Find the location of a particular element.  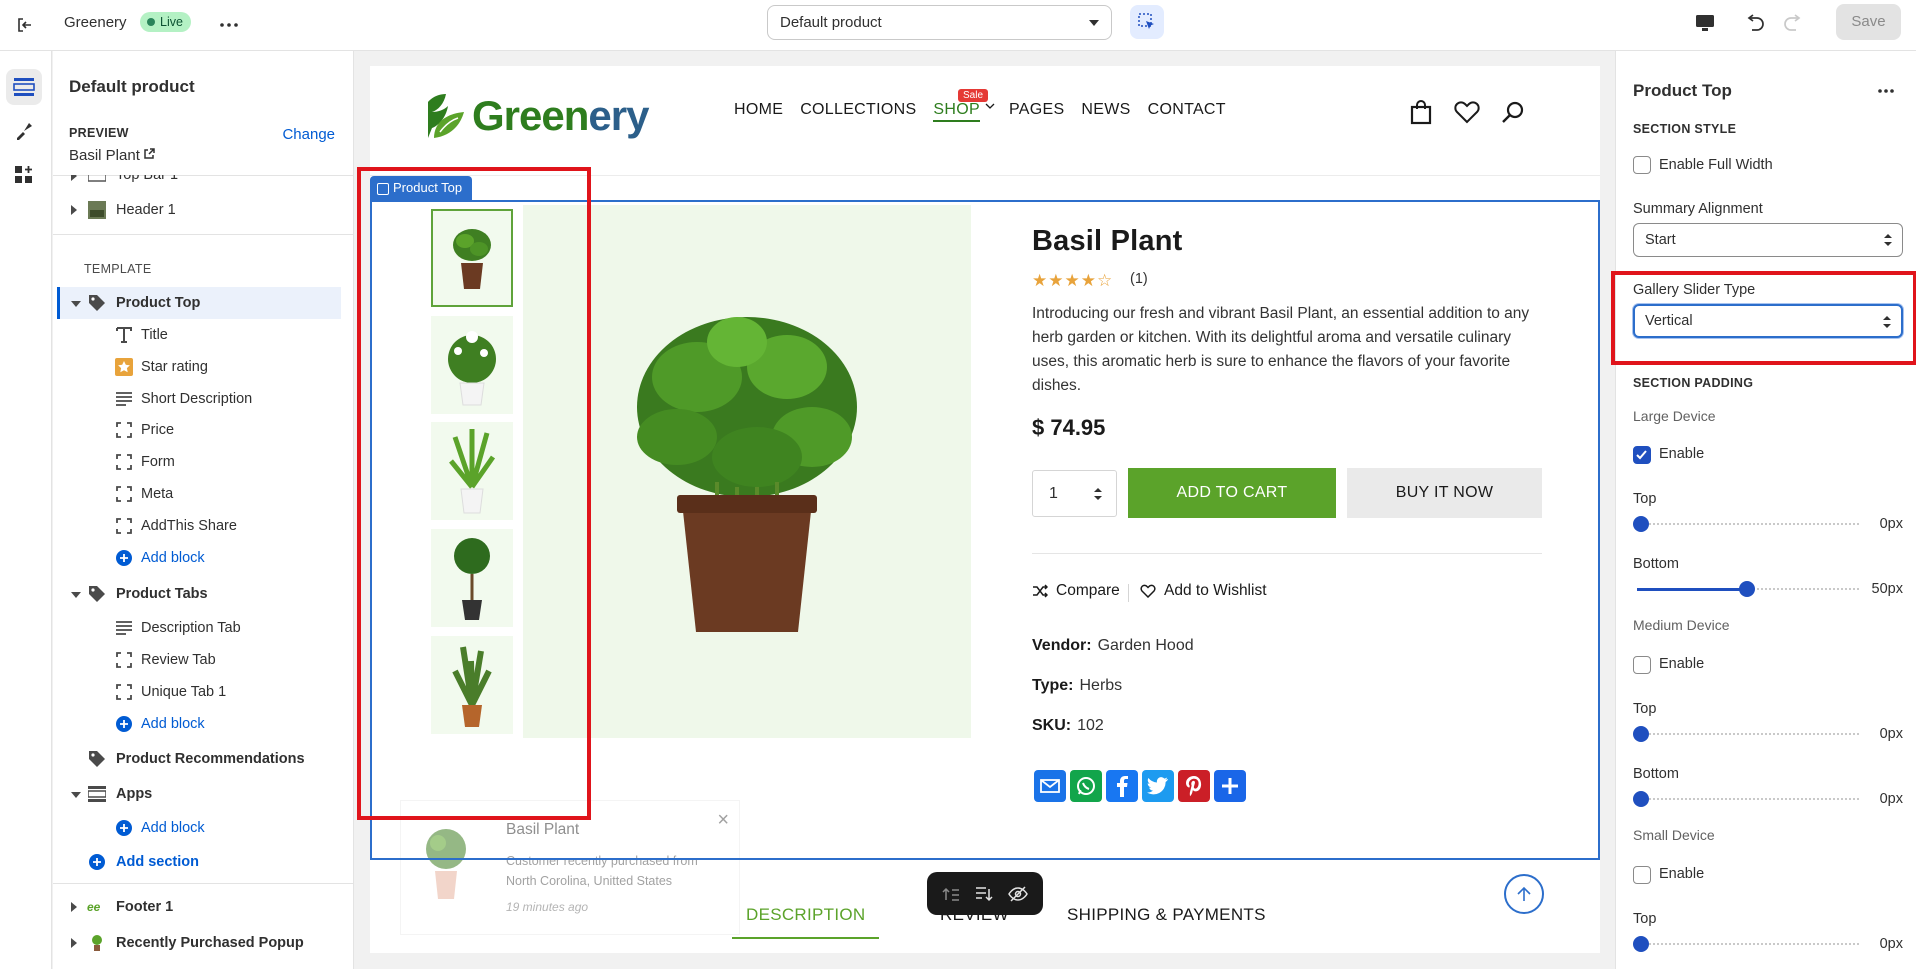

sections-icon is located at coordinates (24, 87).